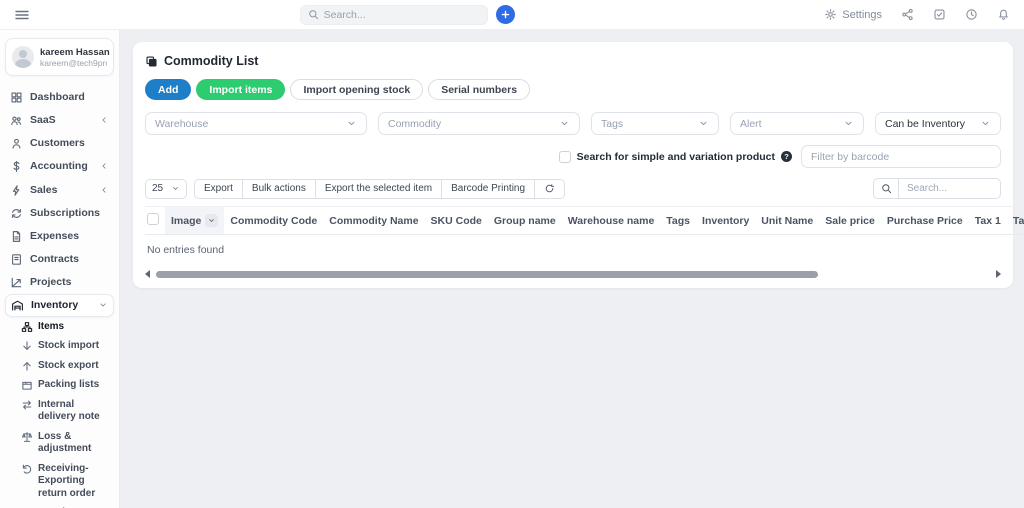  Describe the element at coordinates (939, 14) in the screenshot. I see `check-square-icon` at that location.